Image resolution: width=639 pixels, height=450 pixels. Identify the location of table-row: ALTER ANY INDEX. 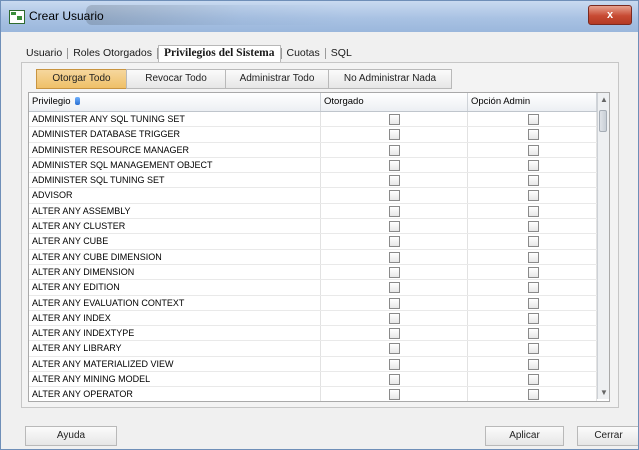
(313, 318).